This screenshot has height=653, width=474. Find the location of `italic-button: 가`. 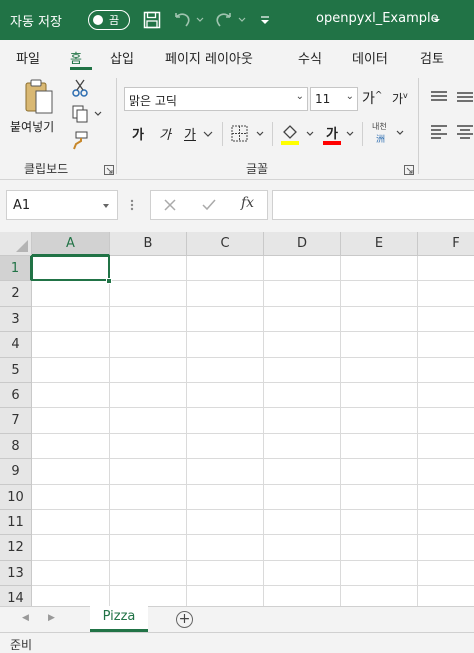

italic-button: 가 is located at coordinates (165, 133).